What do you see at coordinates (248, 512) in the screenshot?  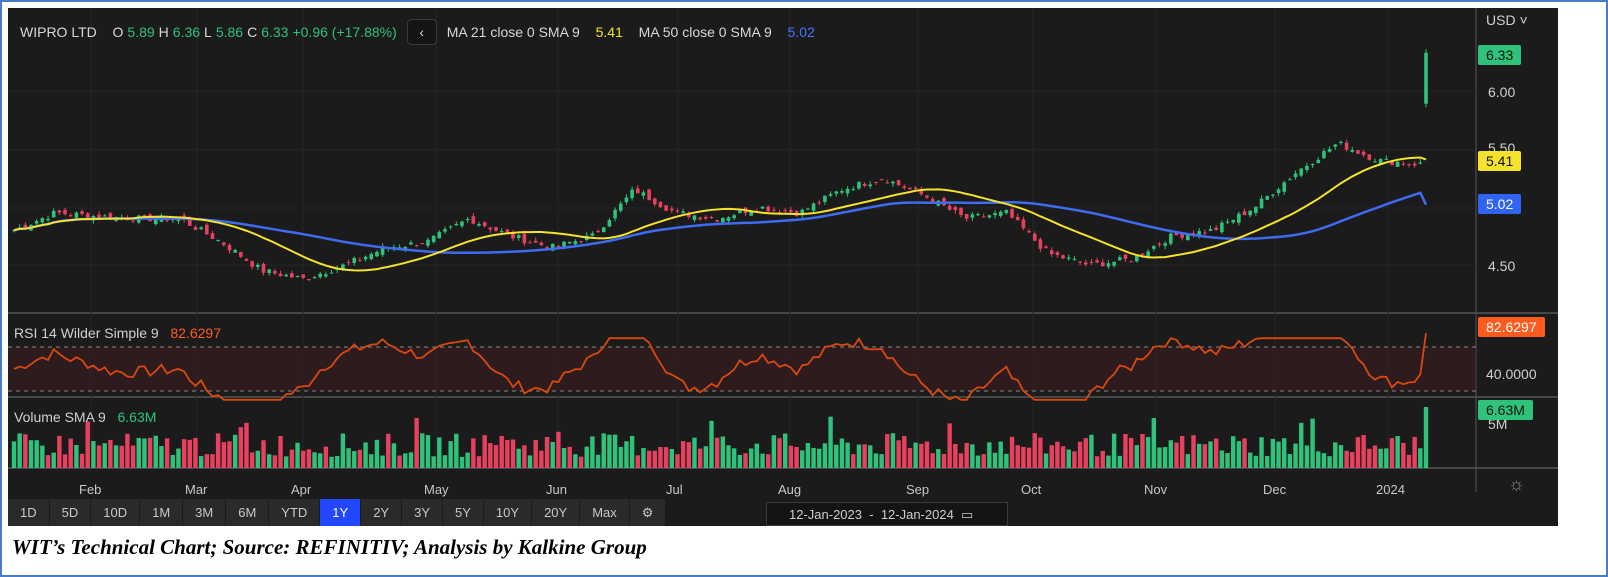 I see `period-button-6m: 6M` at bounding box center [248, 512].